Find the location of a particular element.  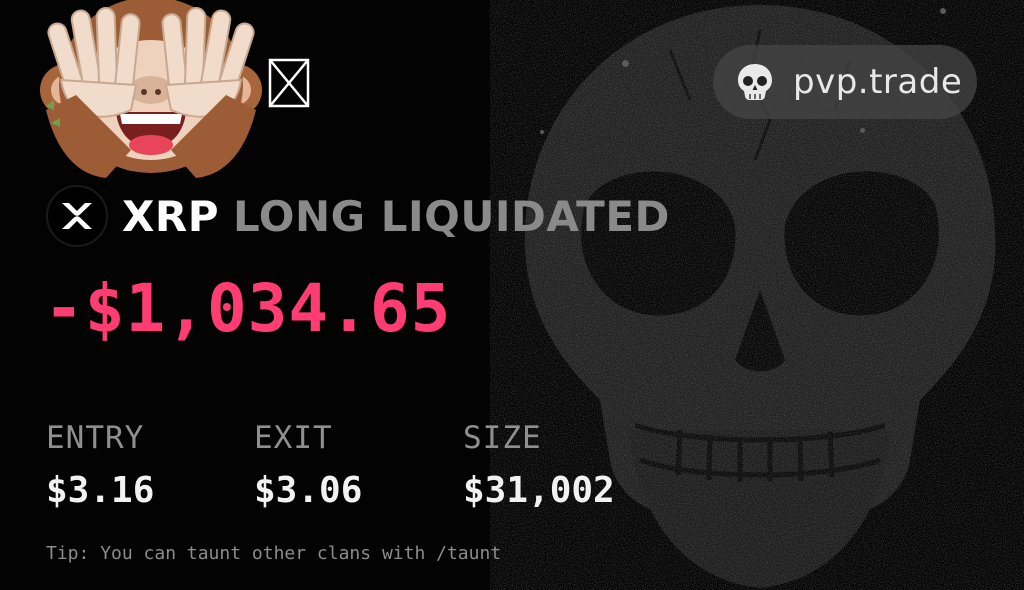

entry-value: $3.16 is located at coordinates (100, 490).